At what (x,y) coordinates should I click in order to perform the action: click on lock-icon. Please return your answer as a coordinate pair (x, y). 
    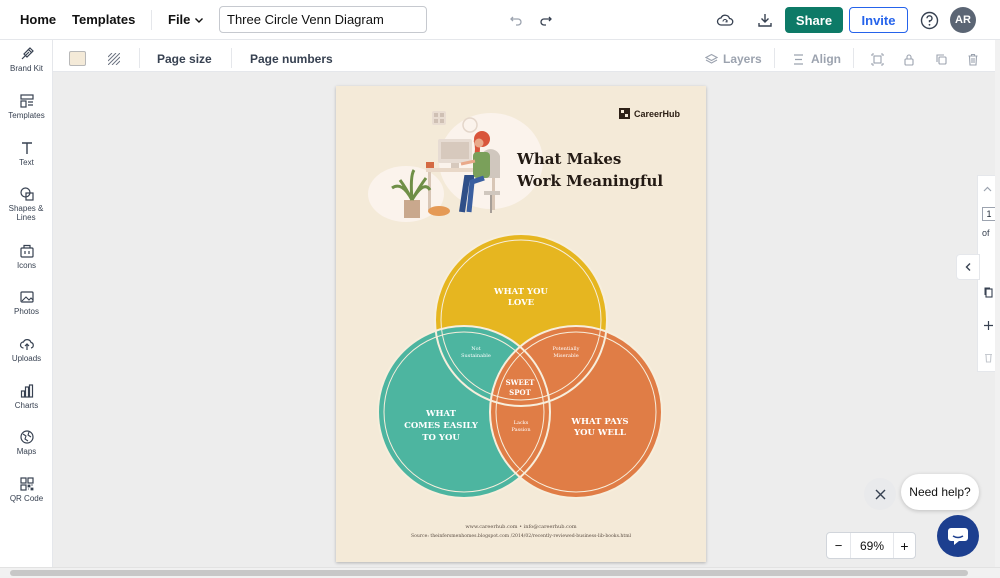
    Looking at the image, I should click on (909, 59).